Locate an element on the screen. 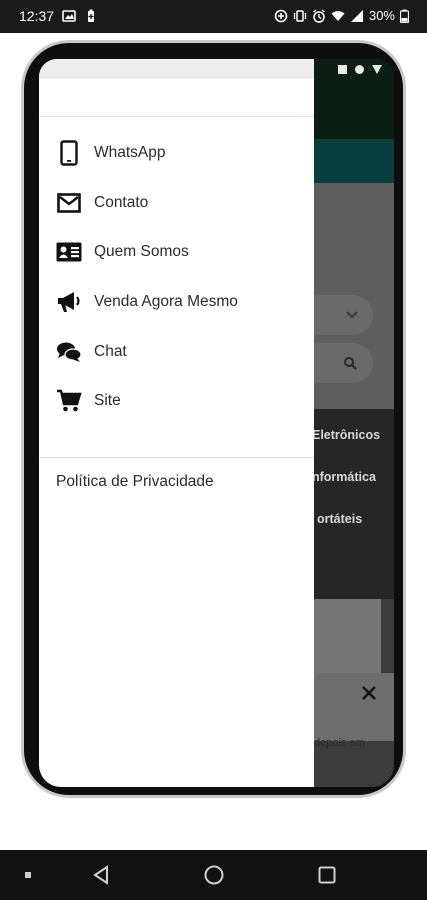 The width and height of the screenshot is (427, 900). recents-square-icon is located at coordinates (327, 875).